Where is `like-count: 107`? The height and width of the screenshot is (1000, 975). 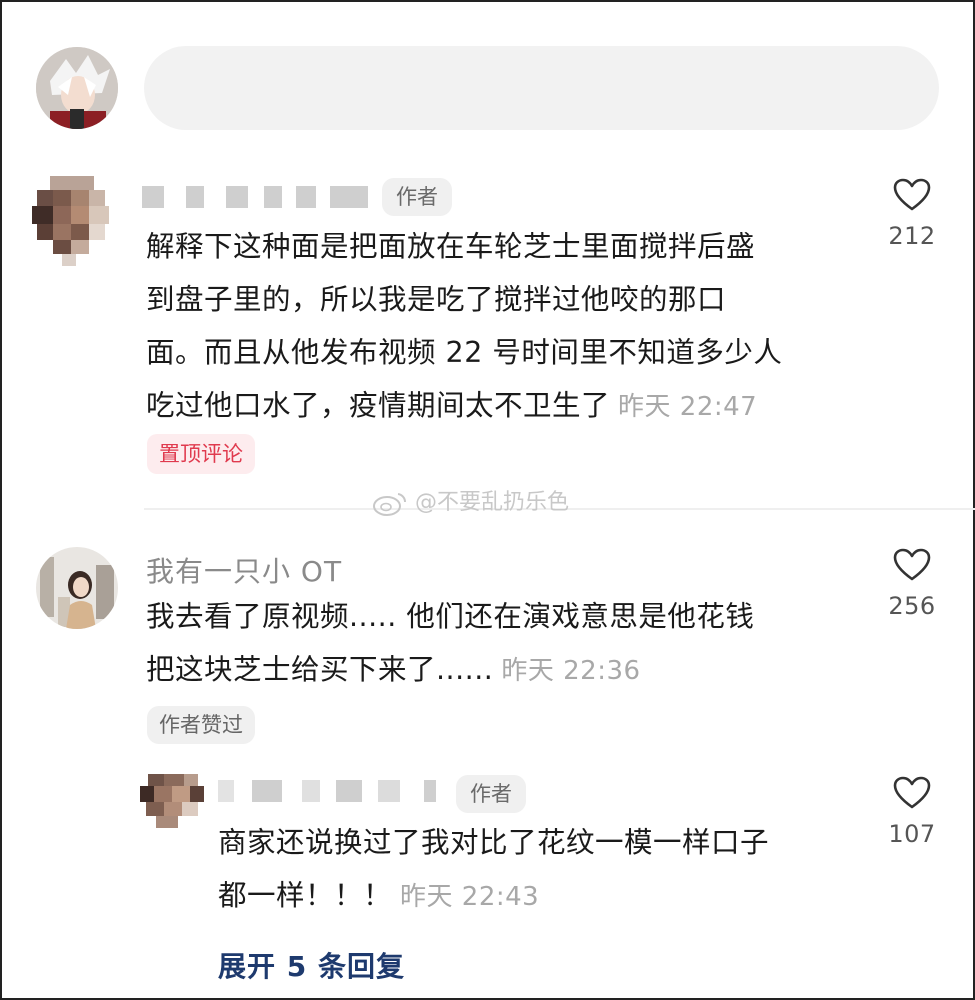 like-count: 107 is located at coordinates (912, 834).